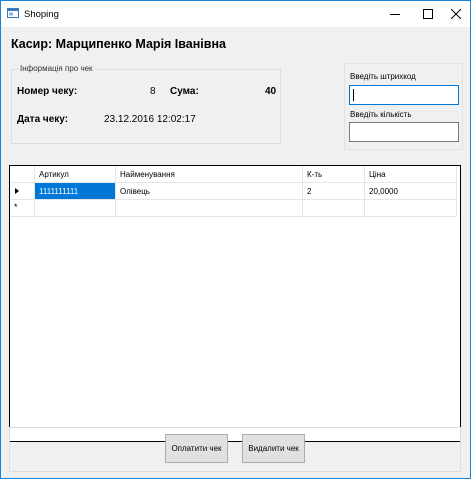  Describe the element at coordinates (411, 208) in the screenshot. I see `new-cell-price` at that location.